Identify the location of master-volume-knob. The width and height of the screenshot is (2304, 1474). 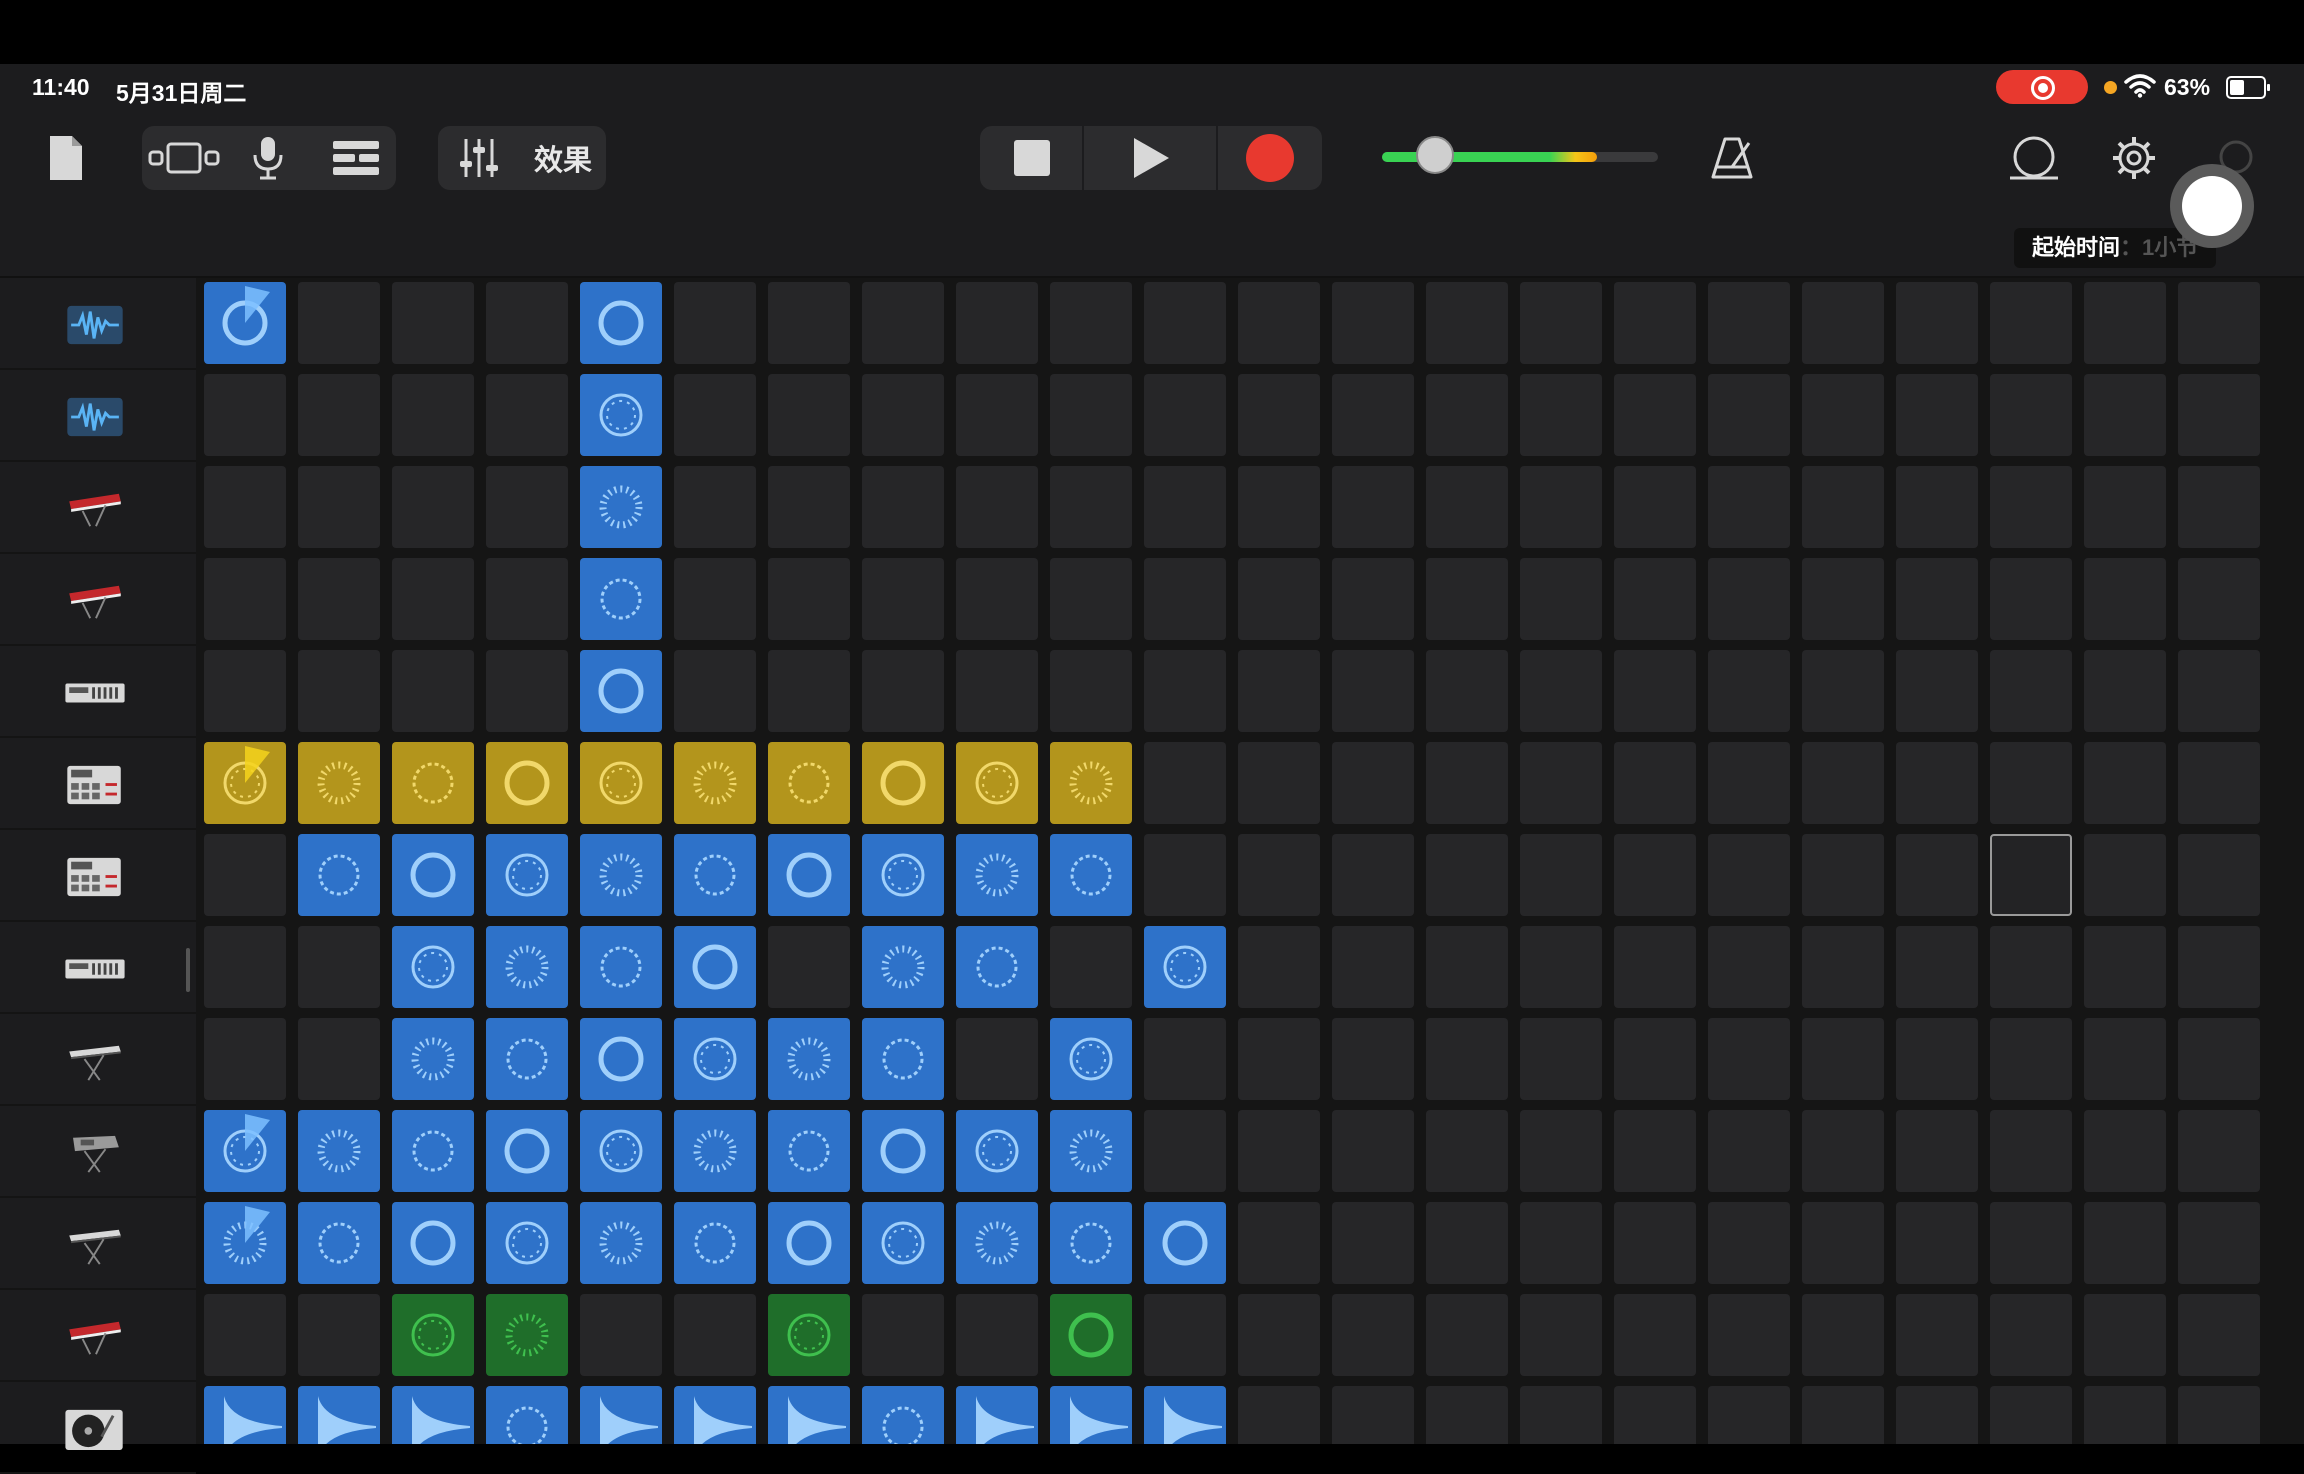
(1435, 155).